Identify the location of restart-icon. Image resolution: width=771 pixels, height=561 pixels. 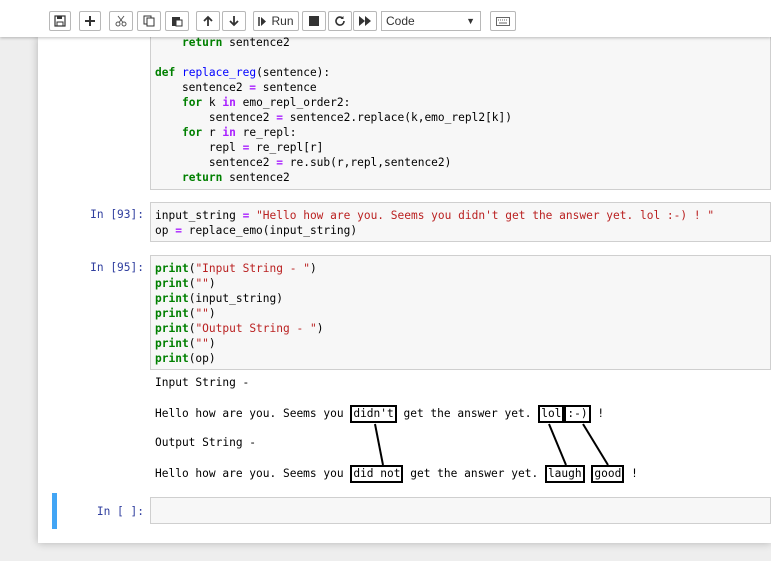
(340, 21).